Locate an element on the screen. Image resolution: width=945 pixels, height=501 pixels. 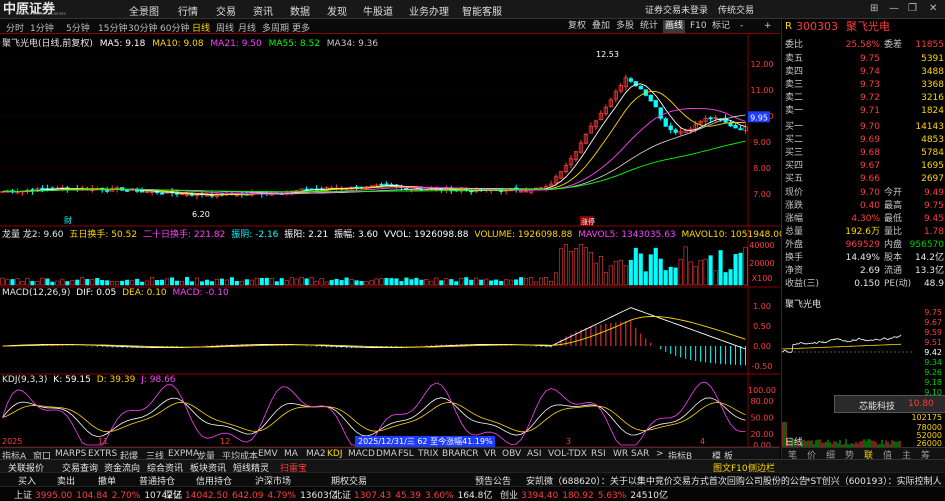
period-1min: 1分钟 is located at coordinates (42, 27).